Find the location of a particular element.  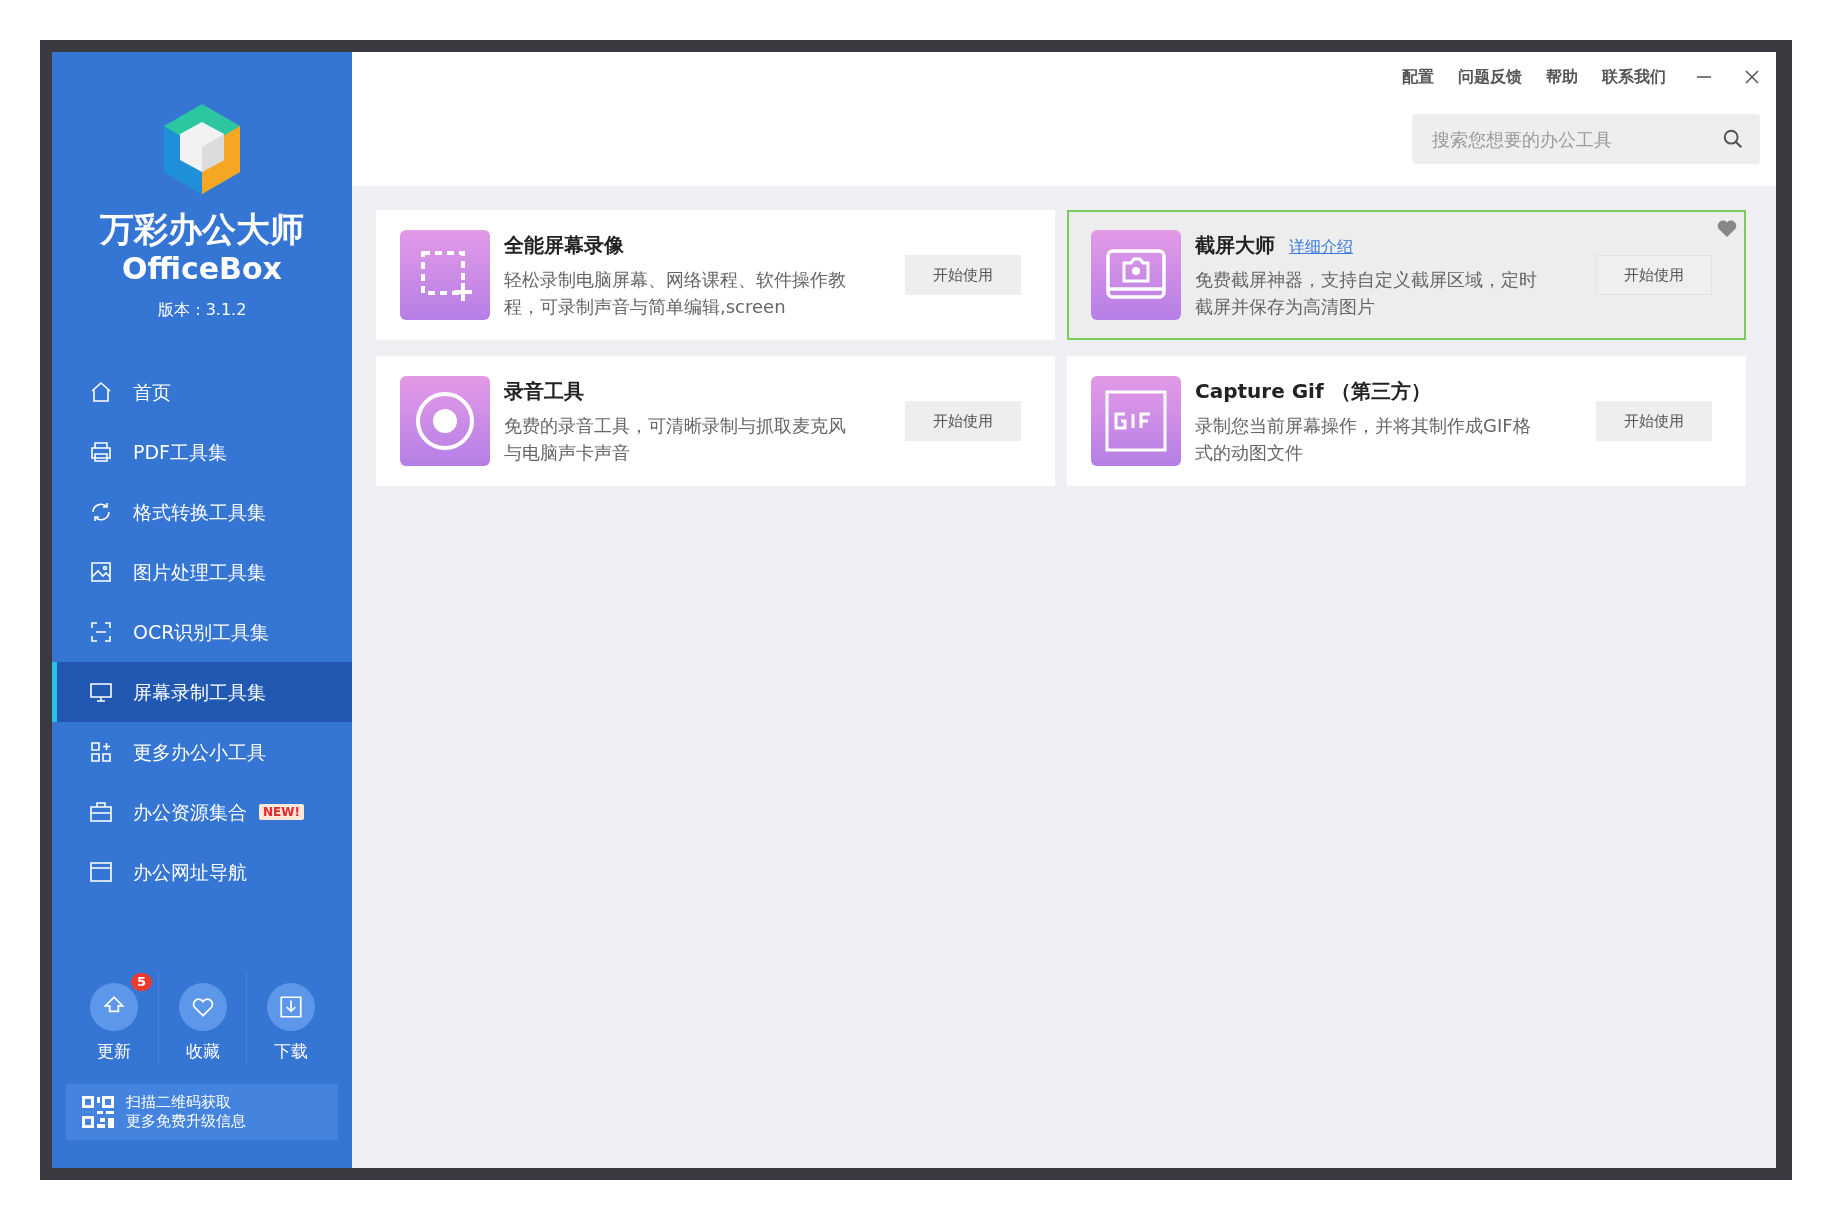

scan-icon is located at coordinates (101, 632).